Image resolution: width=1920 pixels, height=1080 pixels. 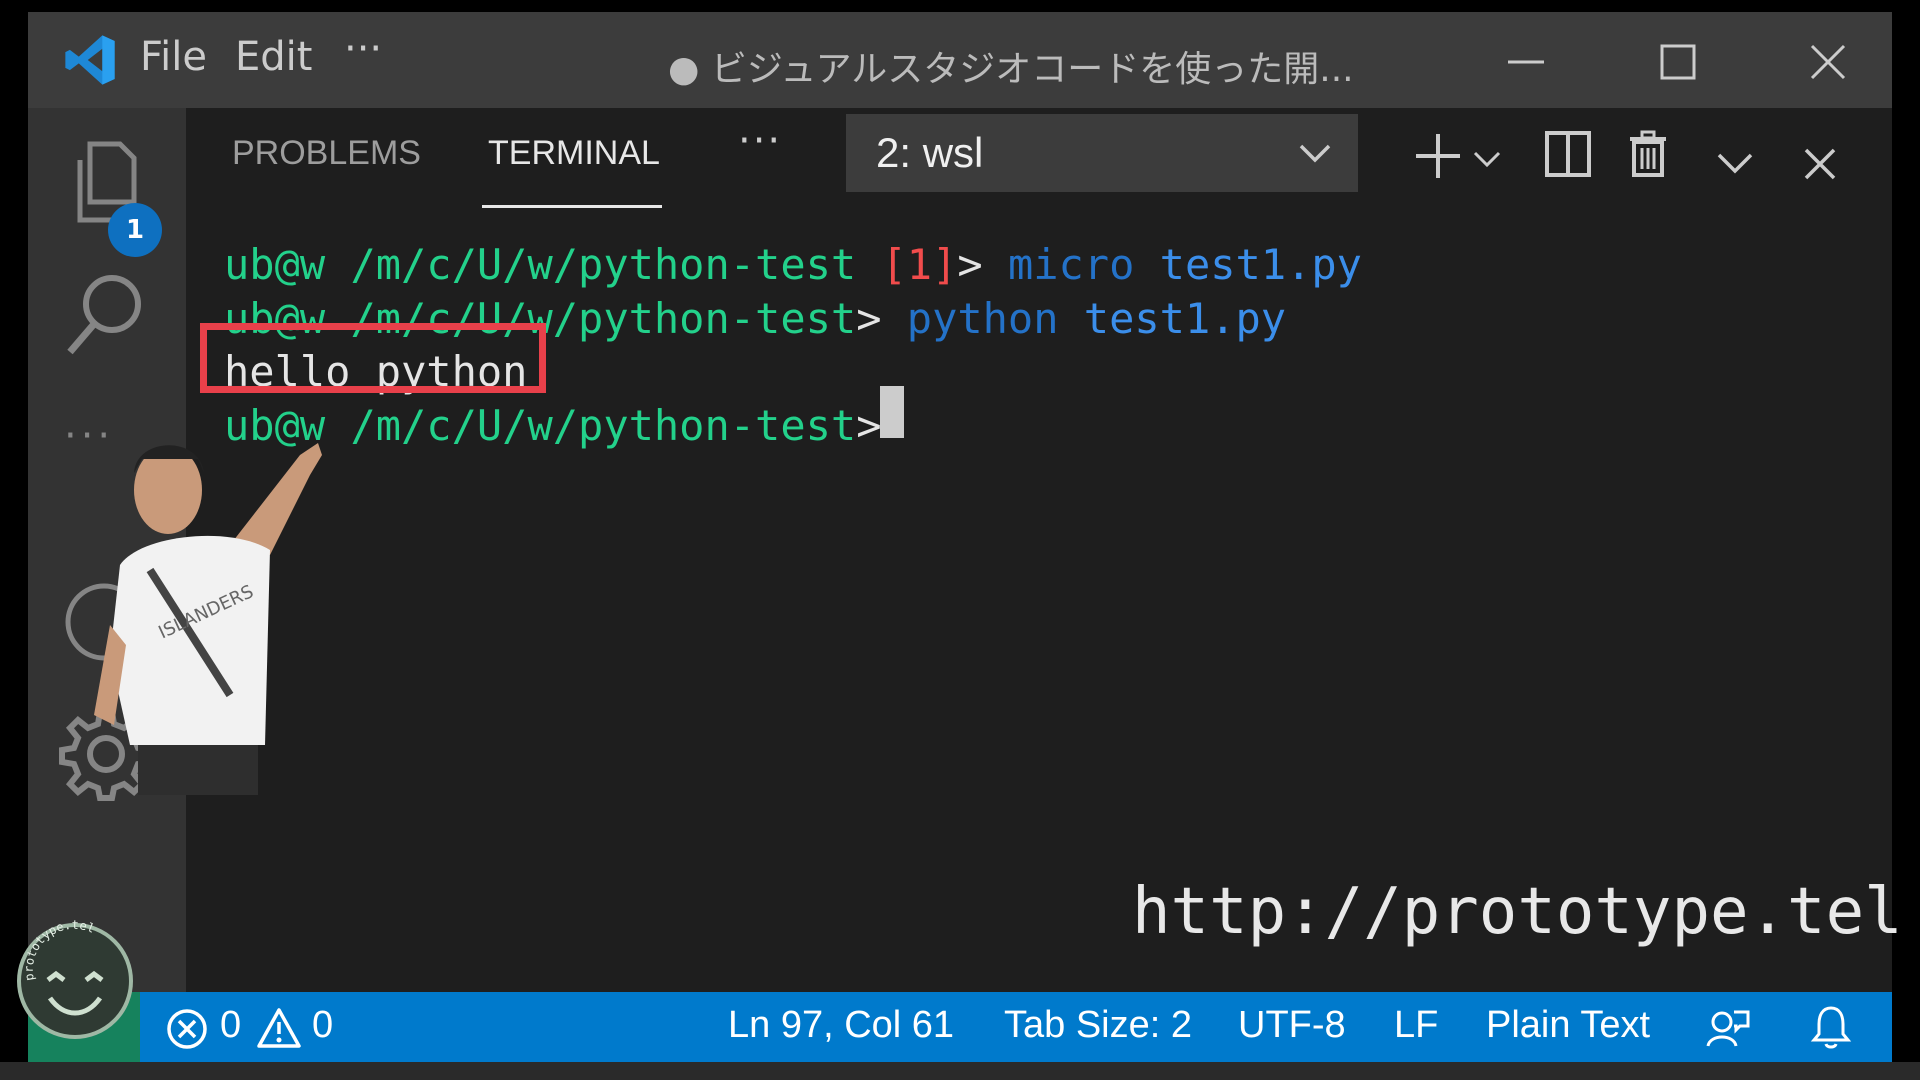 What do you see at coordinates (1820, 164) in the screenshot?
I see `close-panel-icon` at bounding box center [1820, 164].